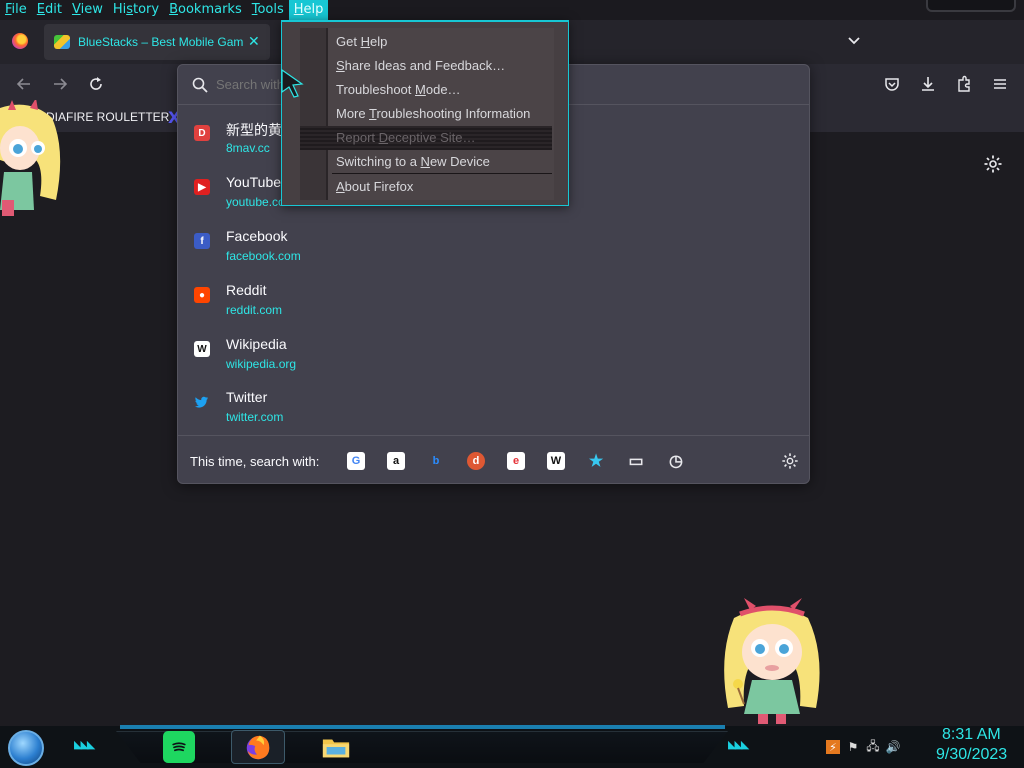 The height and width of the screenshot is (768, 1024). What do you see at coordinates (258, 747) in the screenshot?
I see `firefox-icon` at bounding box center [258, 747].